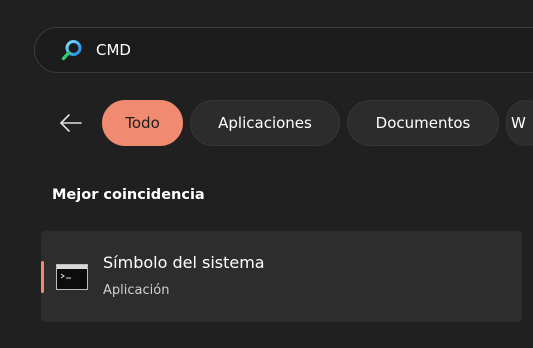  What do you see at coordinates (423, 123) in the screenshot?
I see `filter-chip-documentos: Documentos` at bounding box center [423, 123].